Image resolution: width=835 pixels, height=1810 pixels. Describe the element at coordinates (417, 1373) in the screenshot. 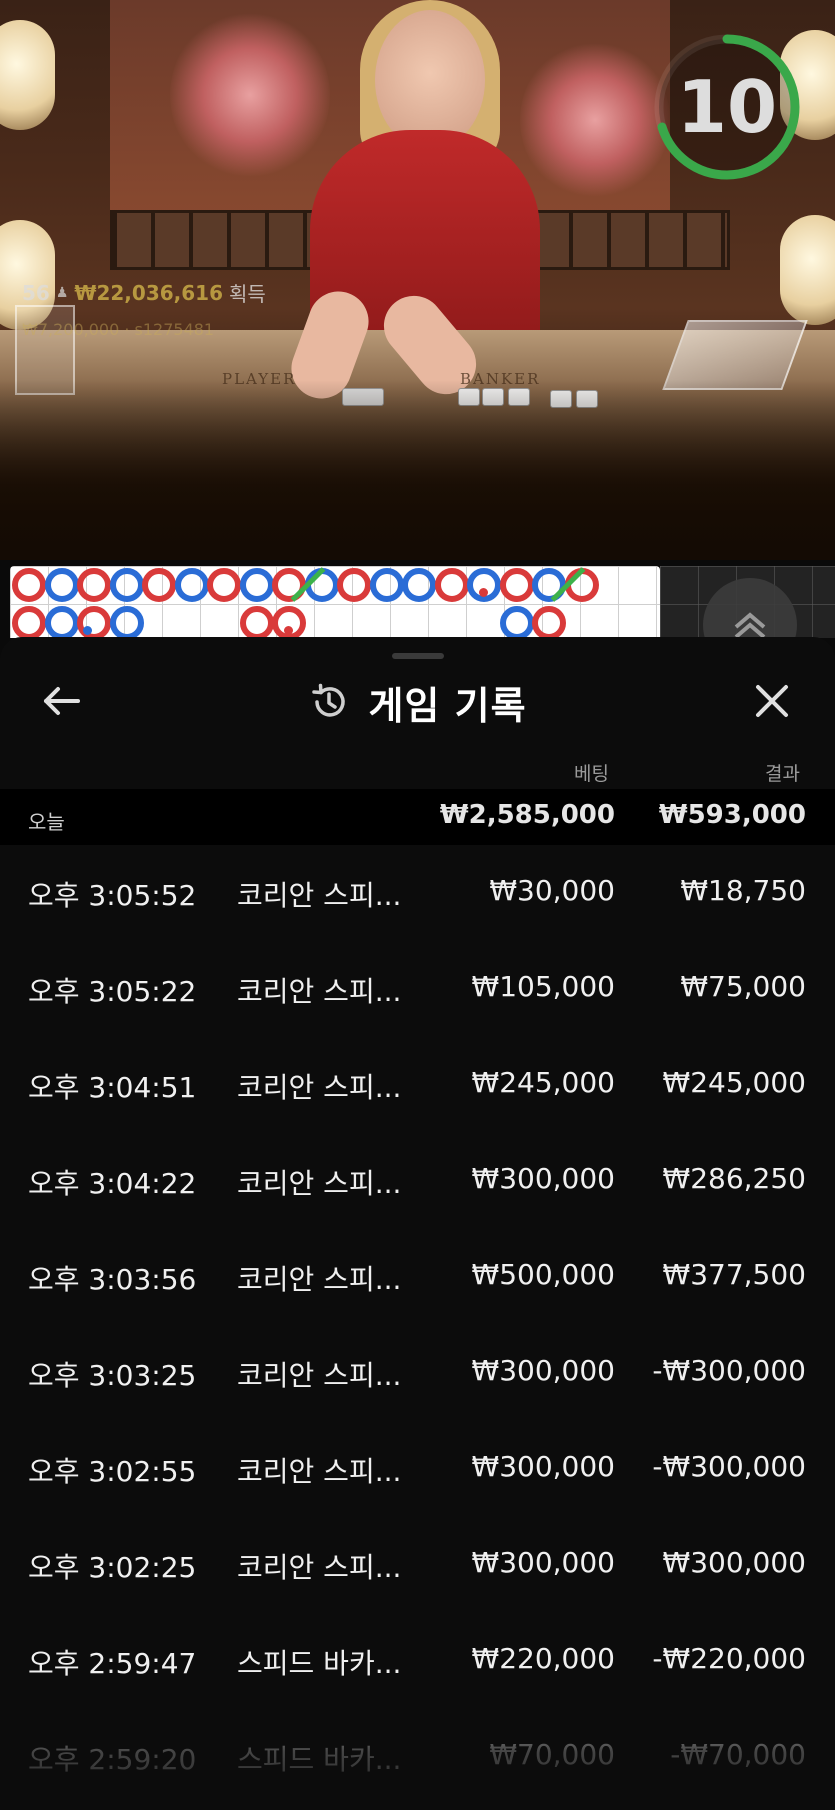

I see `history-row: 오후 3:03:25 코리안 스피... ₩300,000 -₩300,000` at that location.